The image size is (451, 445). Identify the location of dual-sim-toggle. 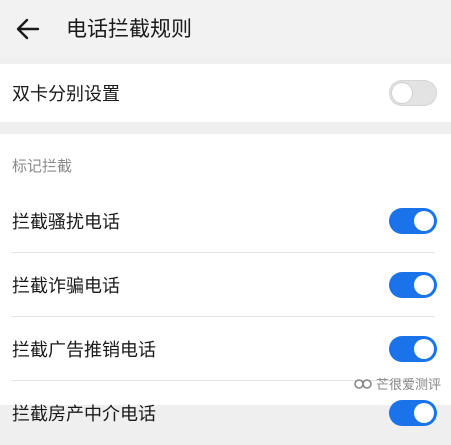
(413, 93).